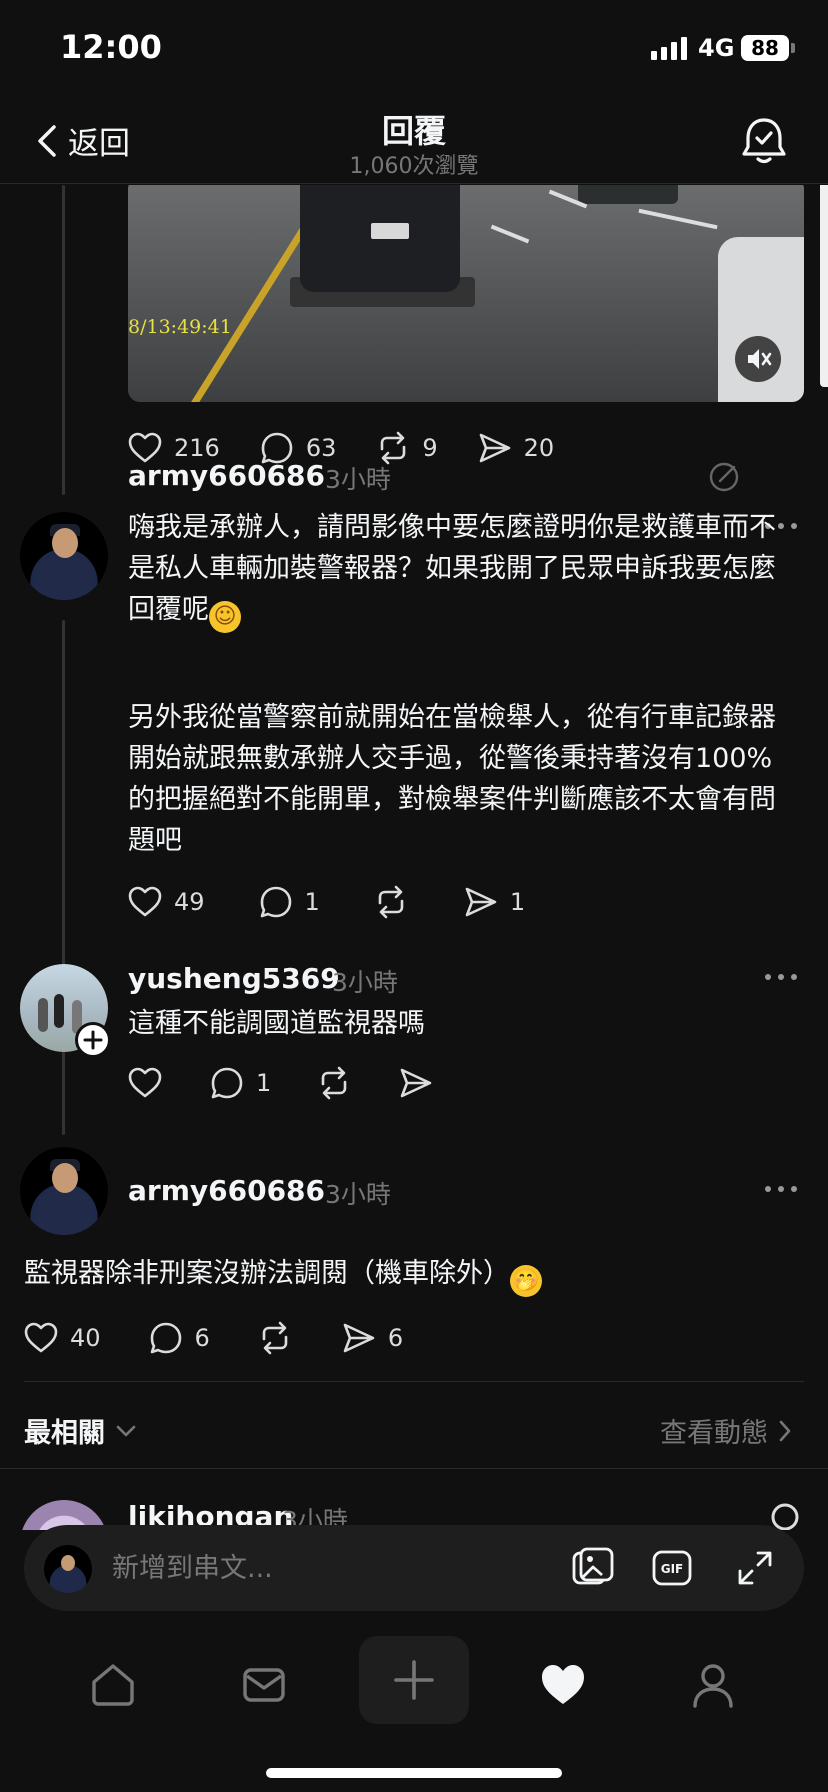 The image size is (828, 1792). I want to click on like-button, so click(145, 1083).